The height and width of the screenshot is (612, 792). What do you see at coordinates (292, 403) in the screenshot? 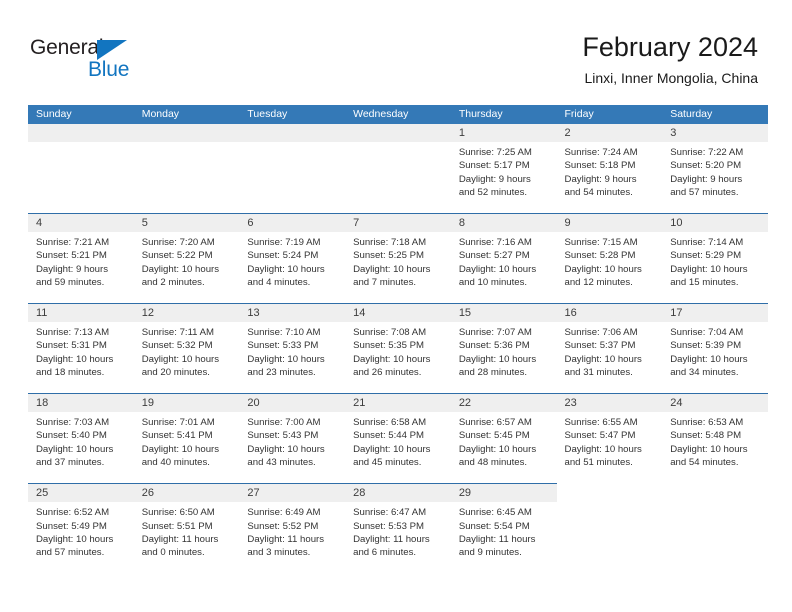
I see `day-number-band: 20` at bounding box center [292, 403].